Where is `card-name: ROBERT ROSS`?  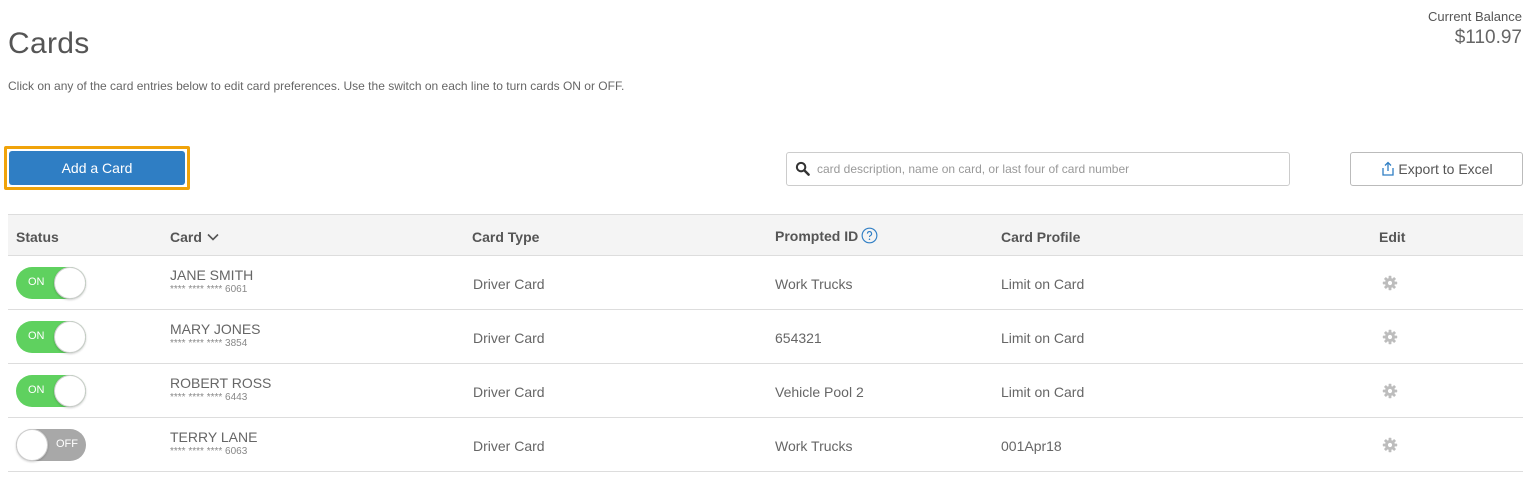
card-name: ROBERT ROSS is located at coordinates (221, 383).